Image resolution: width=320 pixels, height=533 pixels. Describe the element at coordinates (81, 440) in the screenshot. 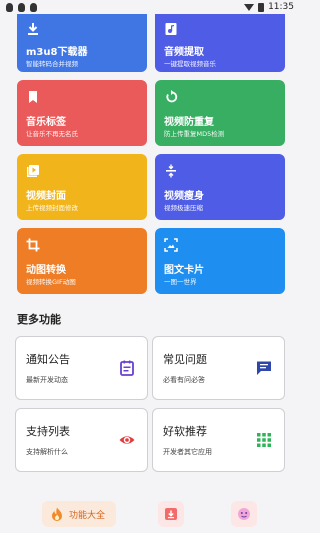

I see `card-support-list: 支持列表 支持解析什么` at that location.